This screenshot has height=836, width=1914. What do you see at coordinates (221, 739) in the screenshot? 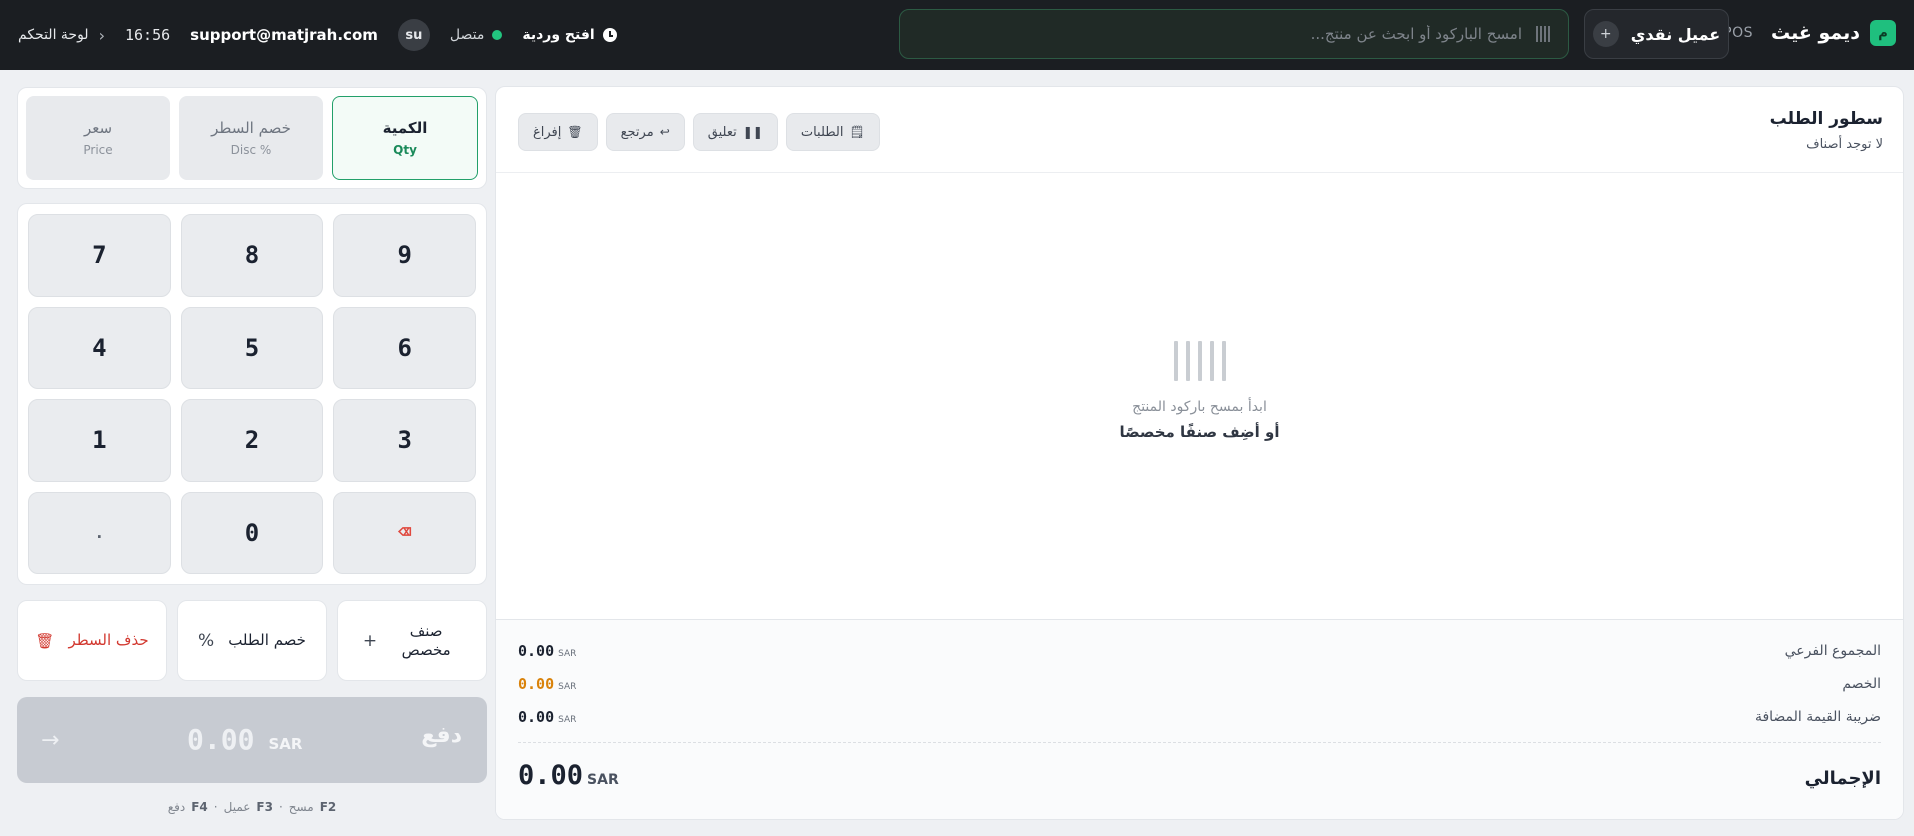
I see `pay-amount-value: 0.00` at bounding box center [221, 739].